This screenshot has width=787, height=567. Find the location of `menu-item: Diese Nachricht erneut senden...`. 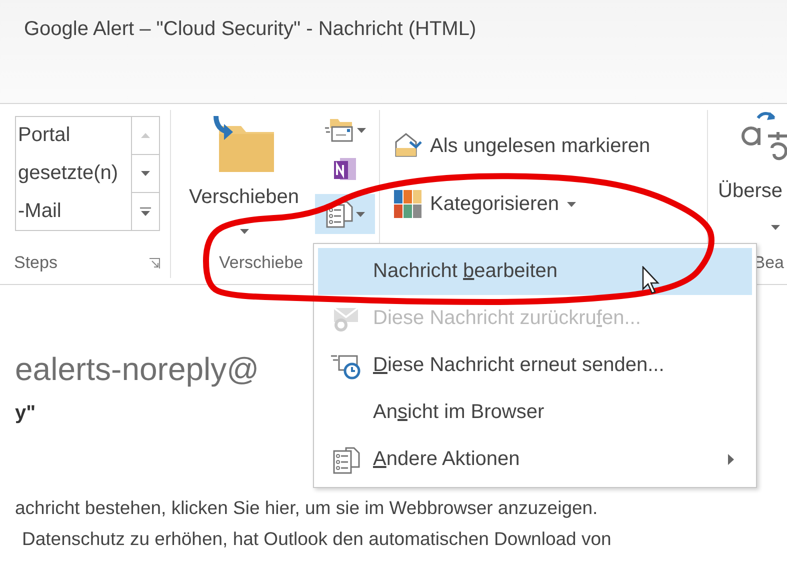

menu-item: Diese Nachricht erneut senden... is located at coordinates (535, 365).